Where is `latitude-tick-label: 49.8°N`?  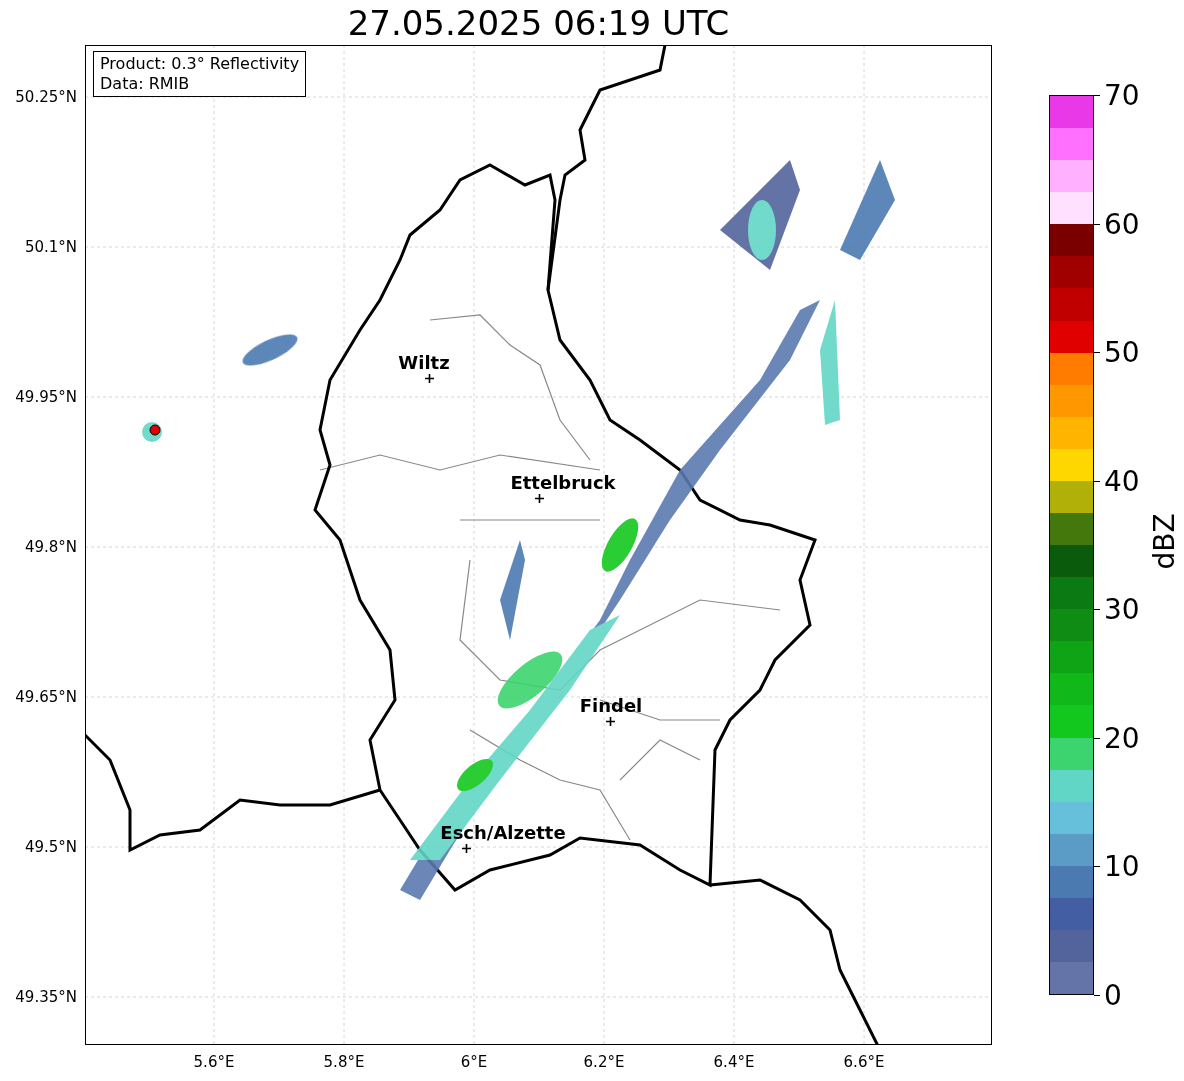 latitude-tick-label: 49.8°N is located at coordinates (50, 547).